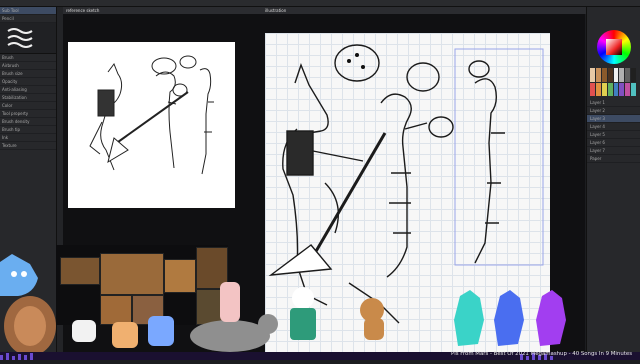 The width and height of the screenshot is (640, 364). Describe the element at coordinates (28, 114) in the screenshot. I see `panel-row: Tool property` at that location.